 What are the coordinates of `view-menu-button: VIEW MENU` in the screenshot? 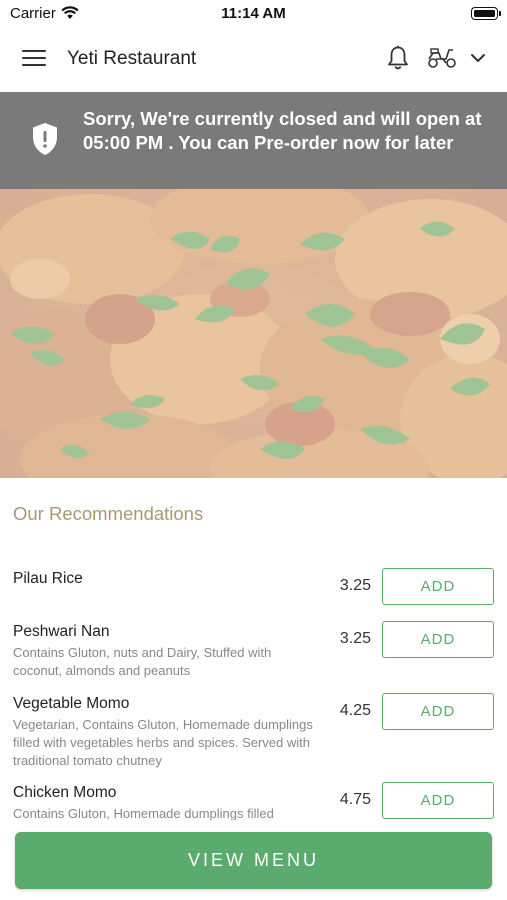 It's located at (253, 860).